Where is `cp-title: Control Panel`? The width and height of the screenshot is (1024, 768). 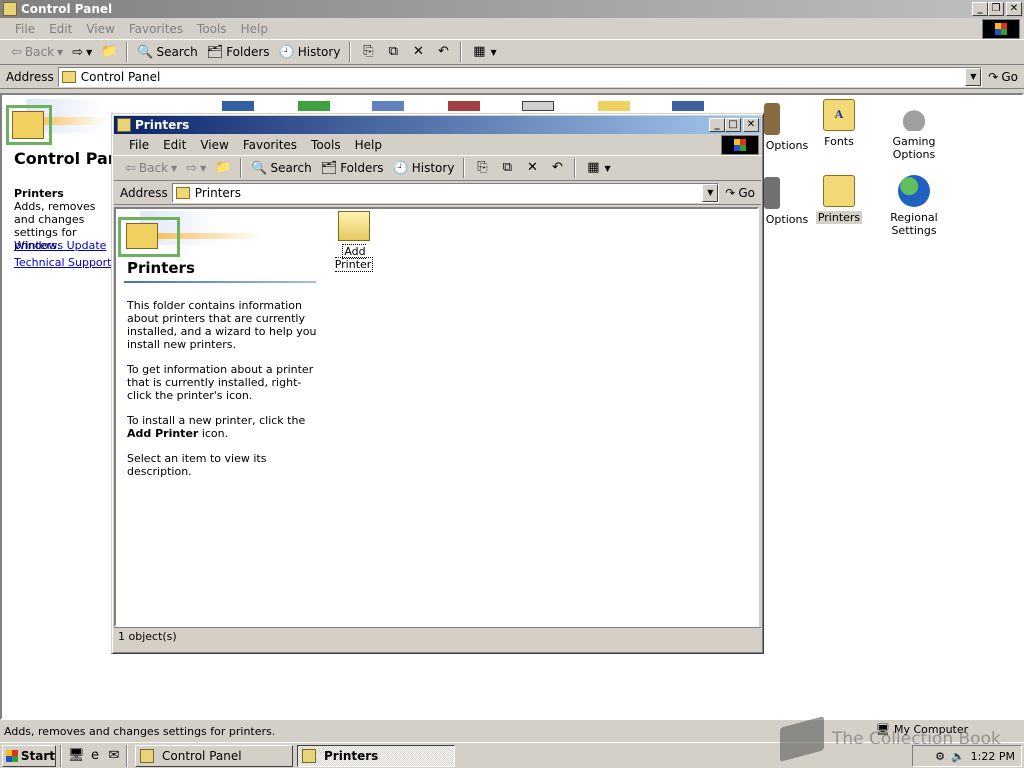
cp-title: Control Panel is located at coordinates (67, 9).